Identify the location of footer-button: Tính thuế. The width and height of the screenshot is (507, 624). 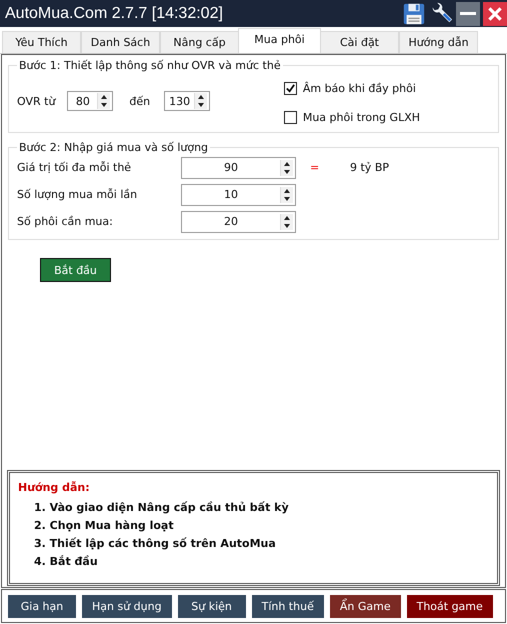
(288, 606).